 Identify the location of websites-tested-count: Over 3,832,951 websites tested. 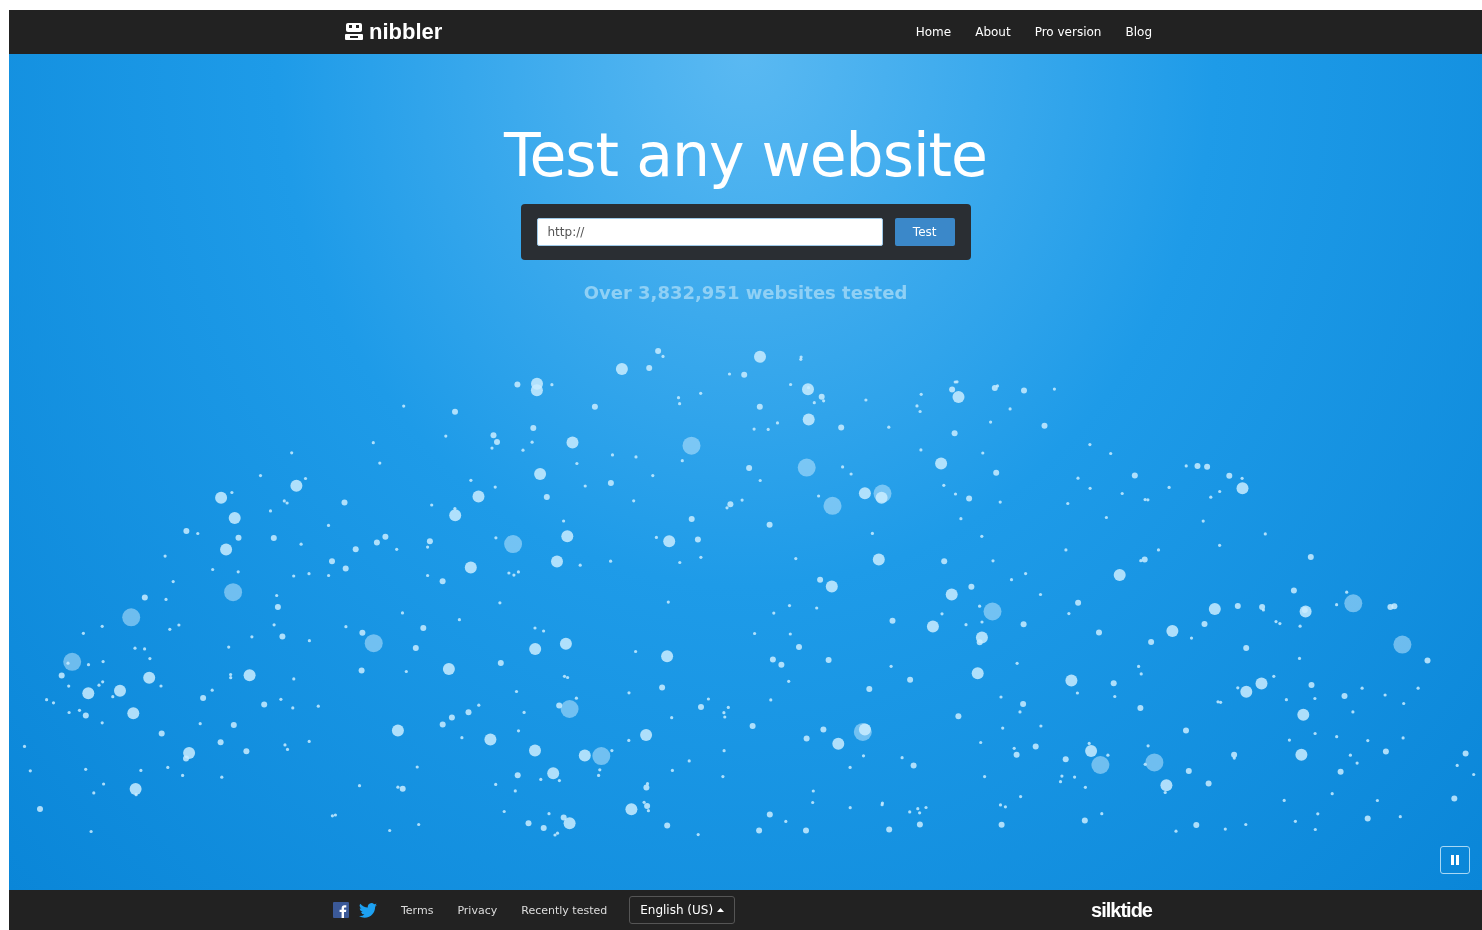
(745, 292).